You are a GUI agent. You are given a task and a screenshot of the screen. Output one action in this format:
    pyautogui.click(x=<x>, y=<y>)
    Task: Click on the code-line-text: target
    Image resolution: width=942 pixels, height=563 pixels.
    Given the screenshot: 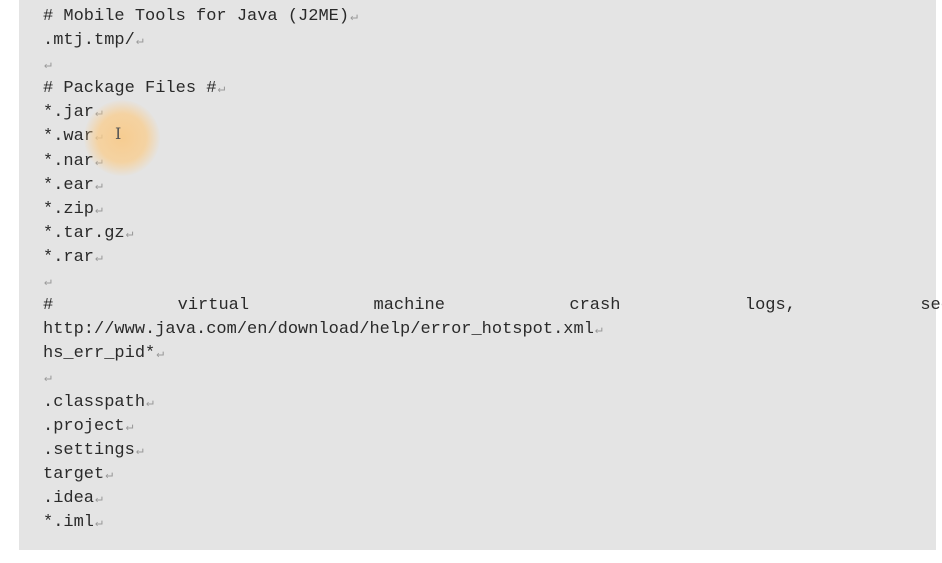 What is the action you would take?
    pyautogui.click(x=74, y=474)
    